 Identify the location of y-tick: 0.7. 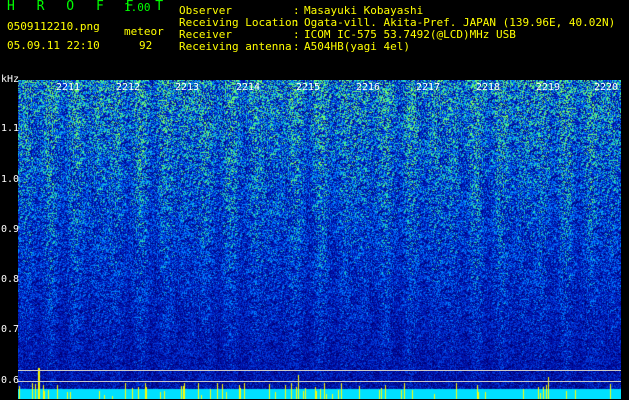
(10, 329).